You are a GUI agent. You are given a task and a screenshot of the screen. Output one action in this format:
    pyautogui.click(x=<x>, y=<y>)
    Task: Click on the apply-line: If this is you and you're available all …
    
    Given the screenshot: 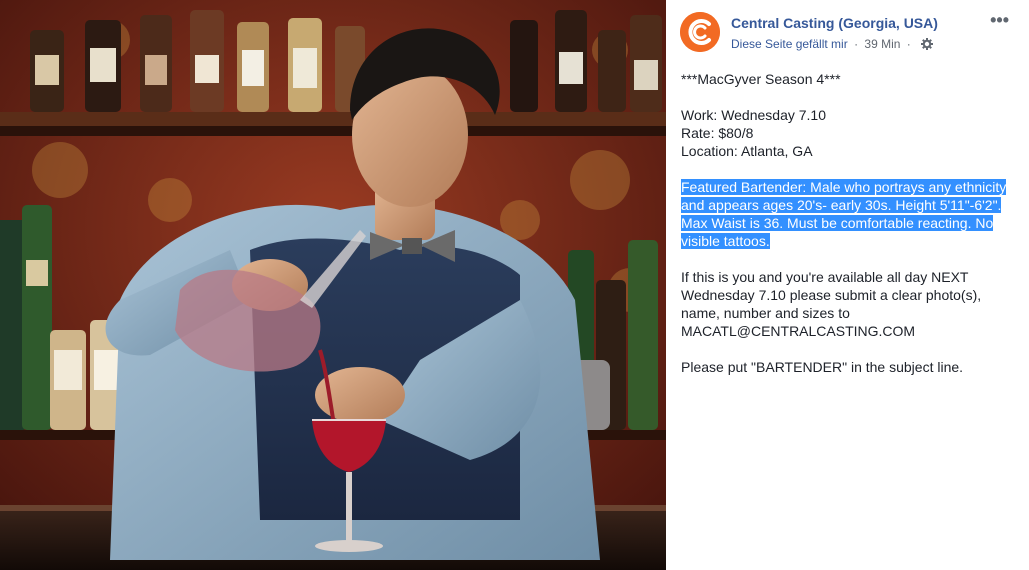 What is the action you would take?
    pyautogui.click(x=825, y=277)
    